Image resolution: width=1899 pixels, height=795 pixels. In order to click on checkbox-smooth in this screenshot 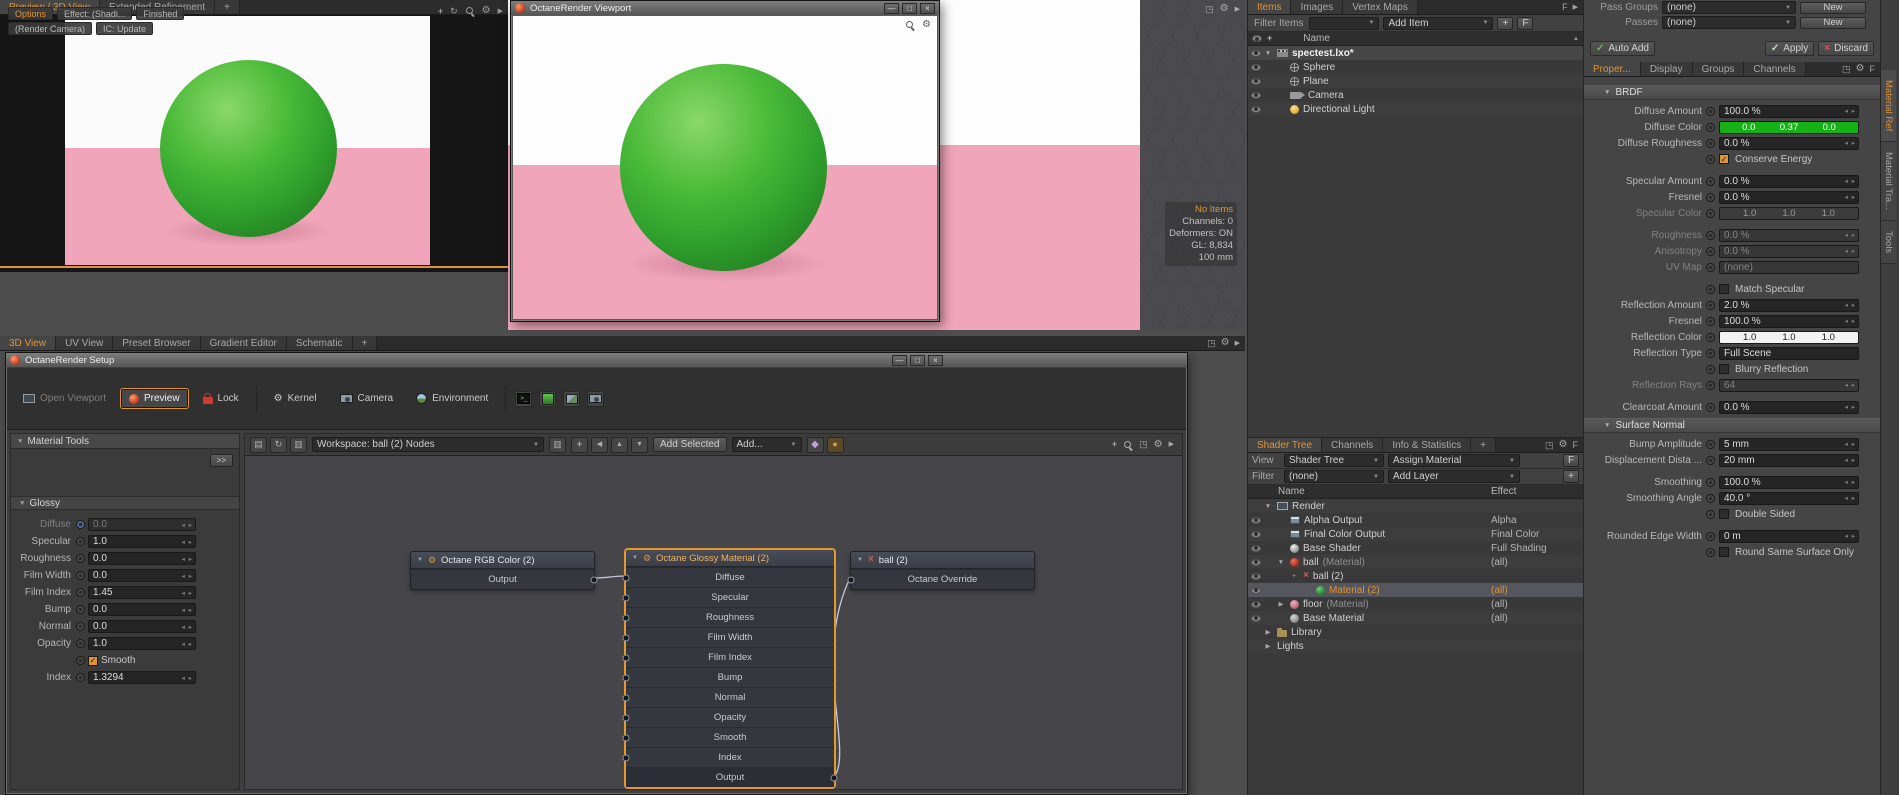, I will do `click(93, 660)`.